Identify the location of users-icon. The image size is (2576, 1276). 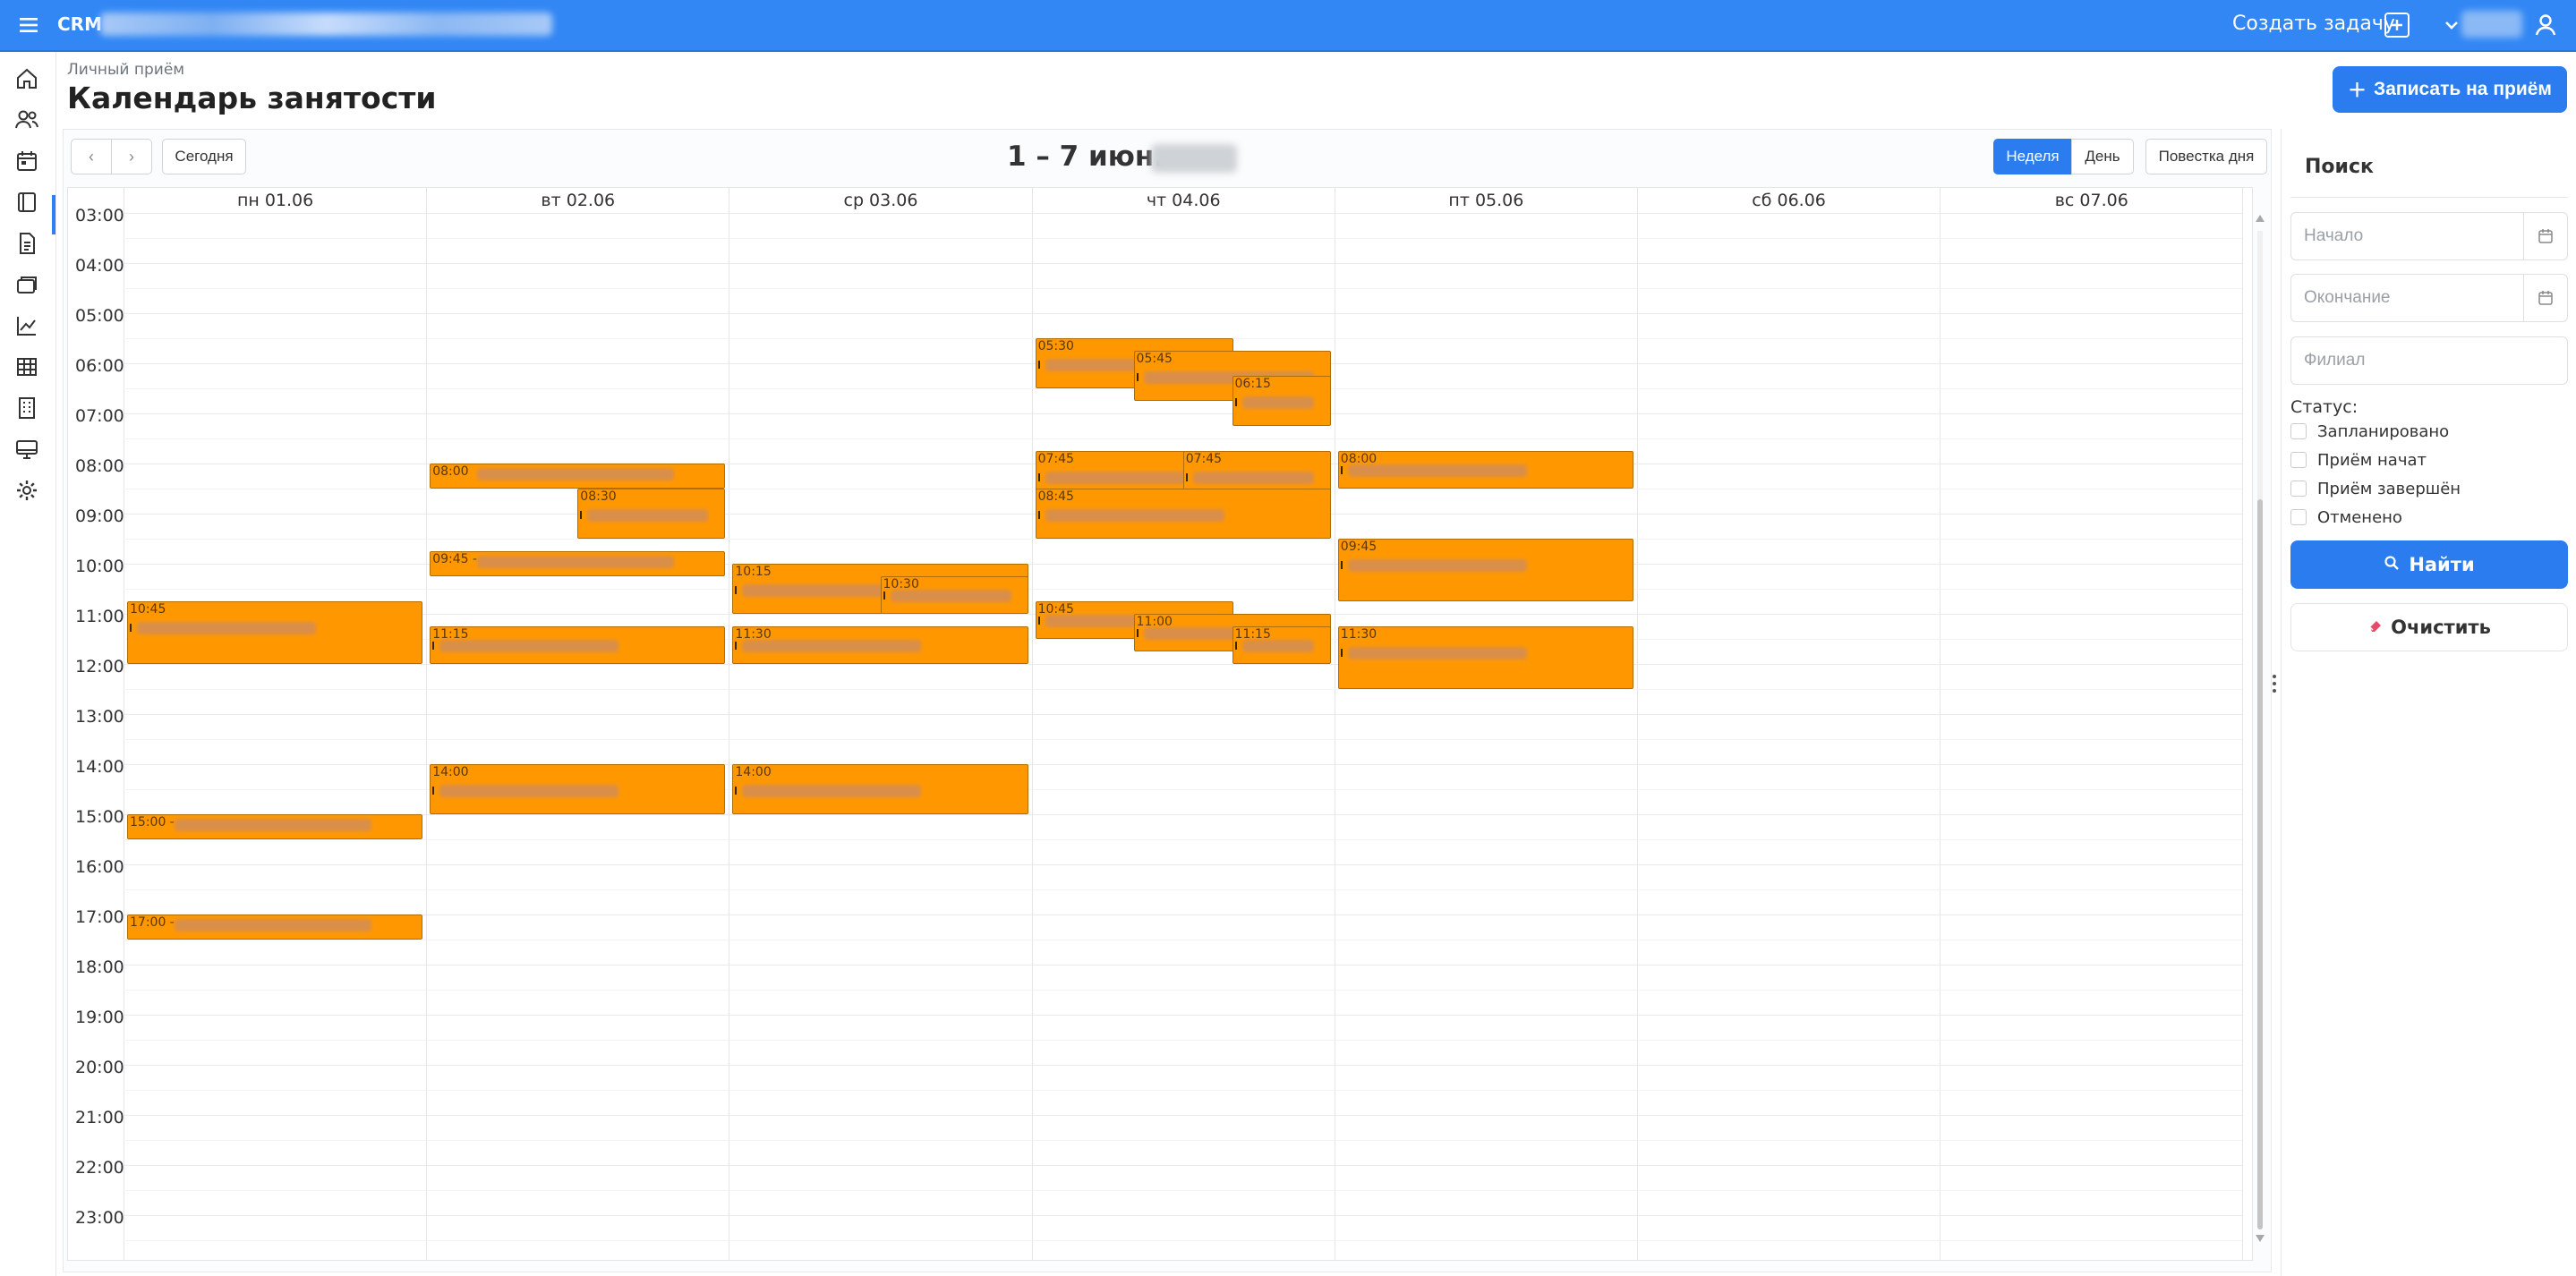
(29, 122).